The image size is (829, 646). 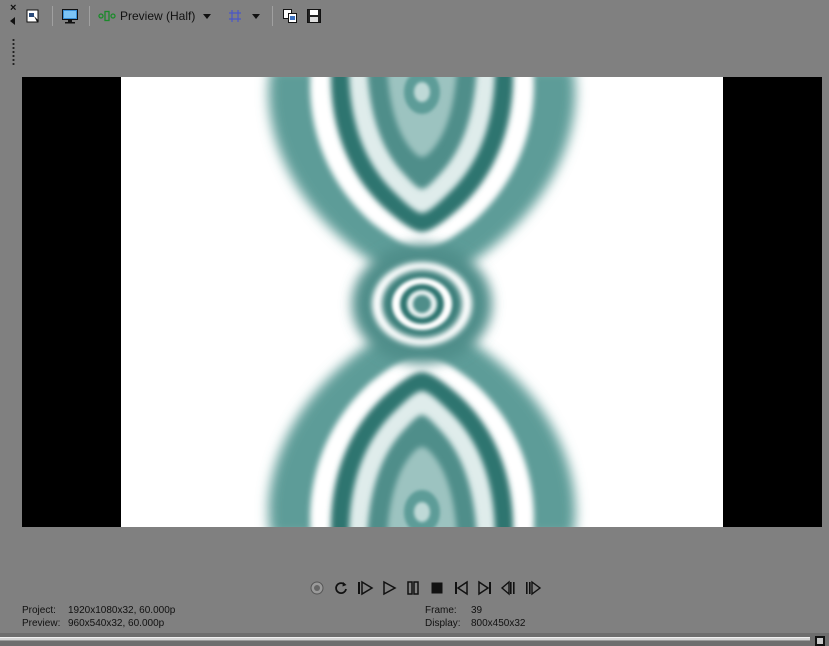 I want to click on pause-button, so click(x=413, y=588).